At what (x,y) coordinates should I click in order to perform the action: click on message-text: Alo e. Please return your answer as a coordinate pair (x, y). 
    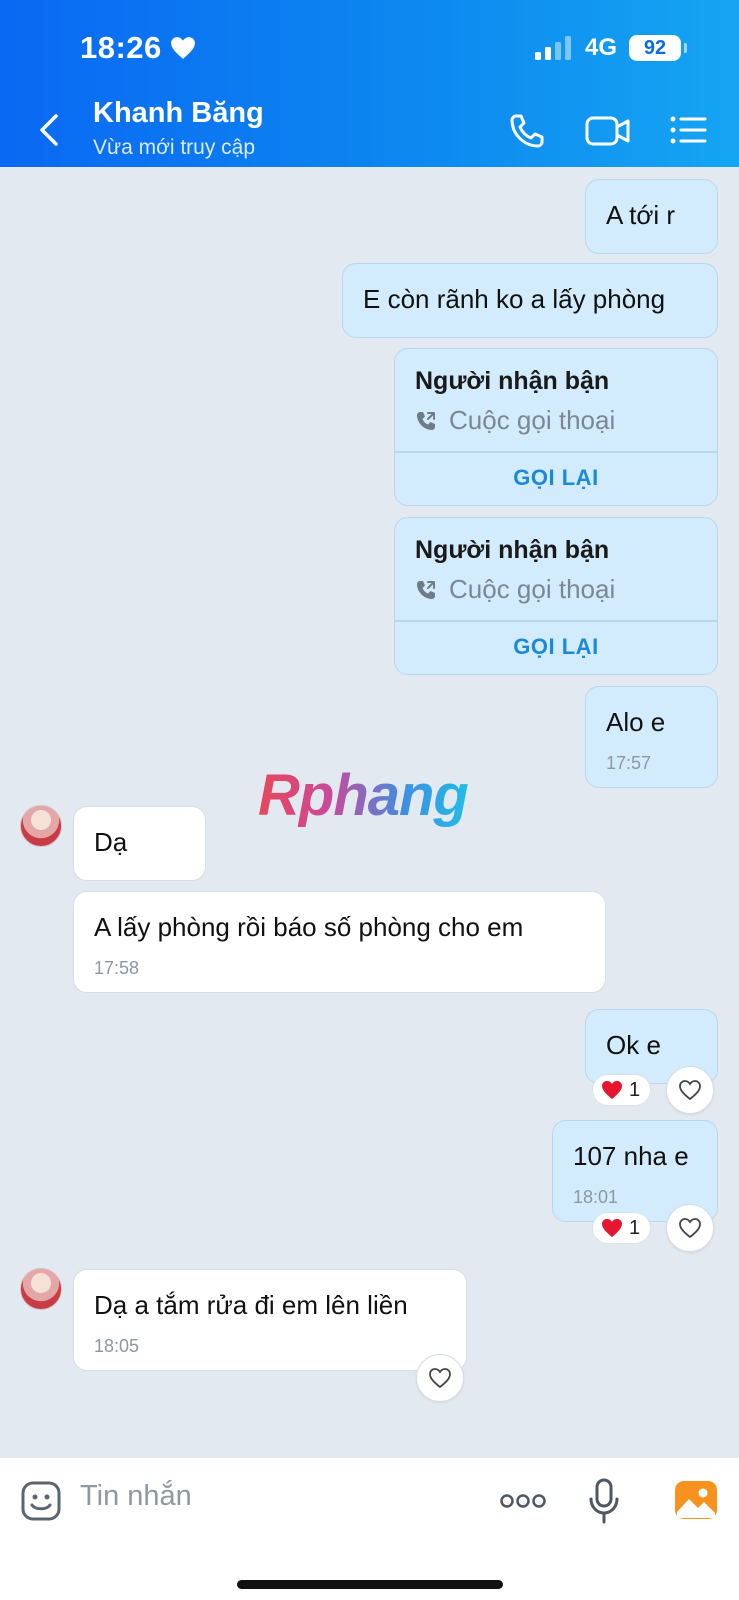
    Looking at the image, I should click on (636, 722).